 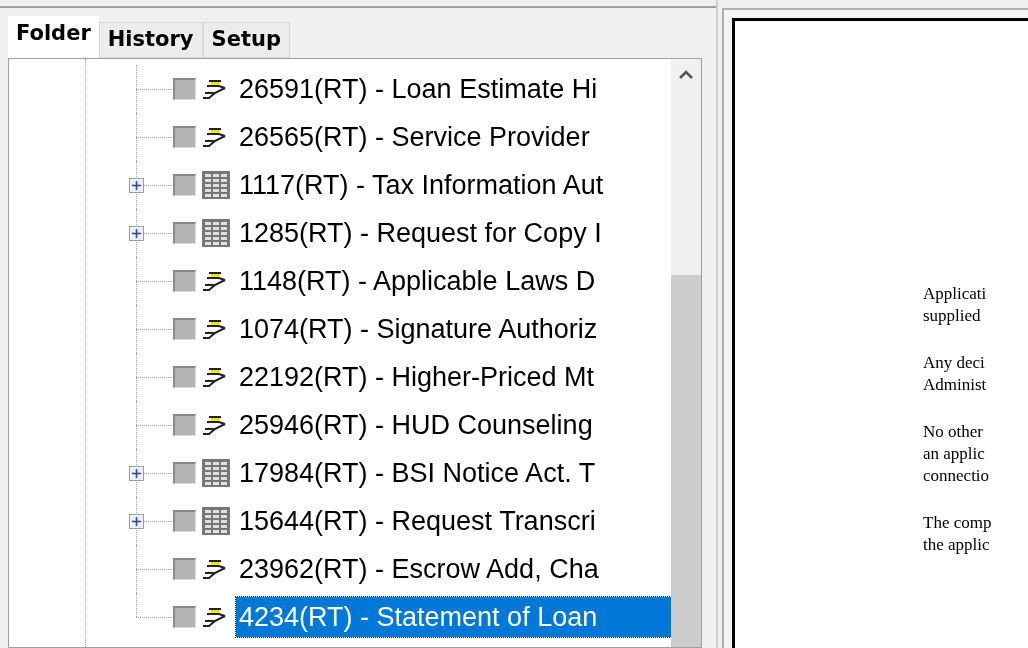 What do you see at coordinates (955, 294) in the screenshot?
I see `document-text: Applicati` at bounding box center [955, 294].